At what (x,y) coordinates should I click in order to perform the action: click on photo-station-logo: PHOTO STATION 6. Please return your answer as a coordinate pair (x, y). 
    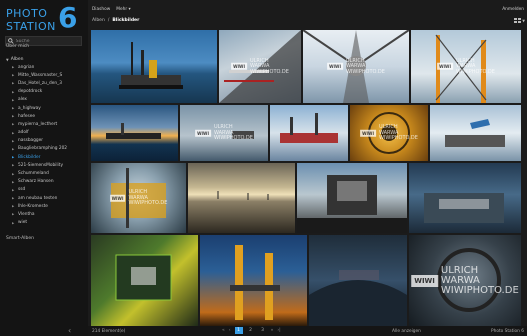
    Looking at the image, I should click on (44, 18).